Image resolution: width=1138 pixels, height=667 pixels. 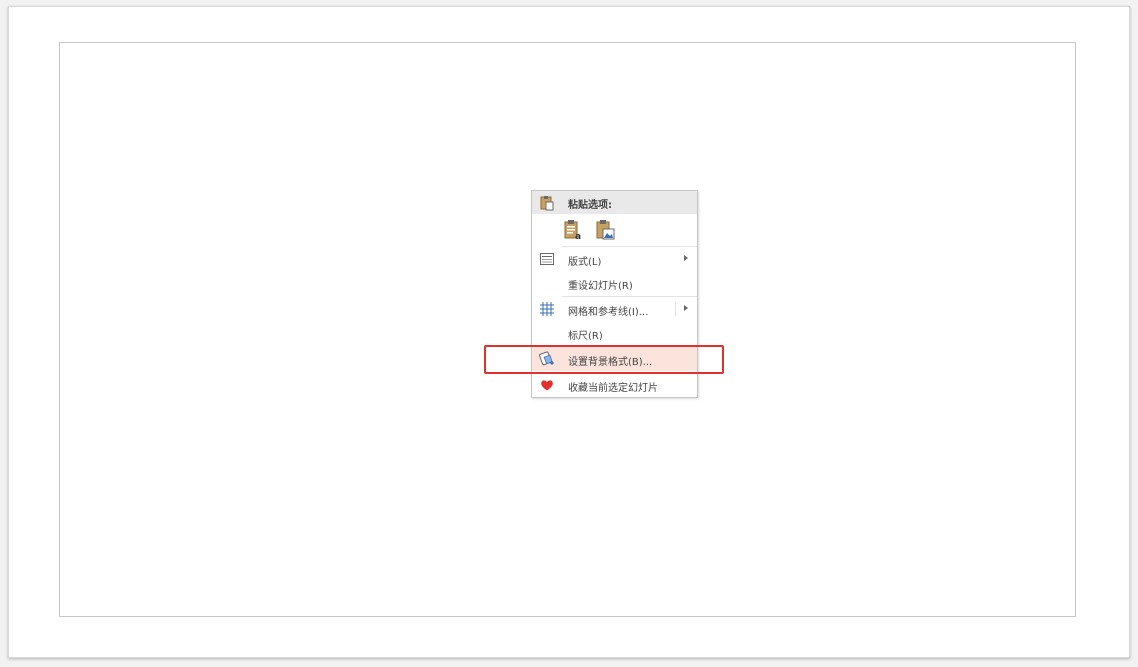 I want to click on menu-item-ruler: 标尺(R), so click(x=614, y=333).